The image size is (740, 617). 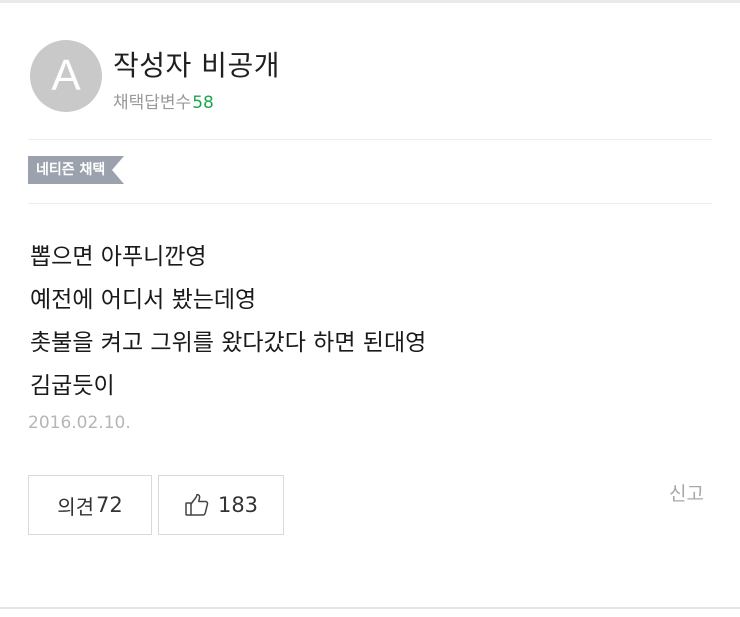 I want to click on answer-date: 2016.02.10., so click(x=79, y=423).